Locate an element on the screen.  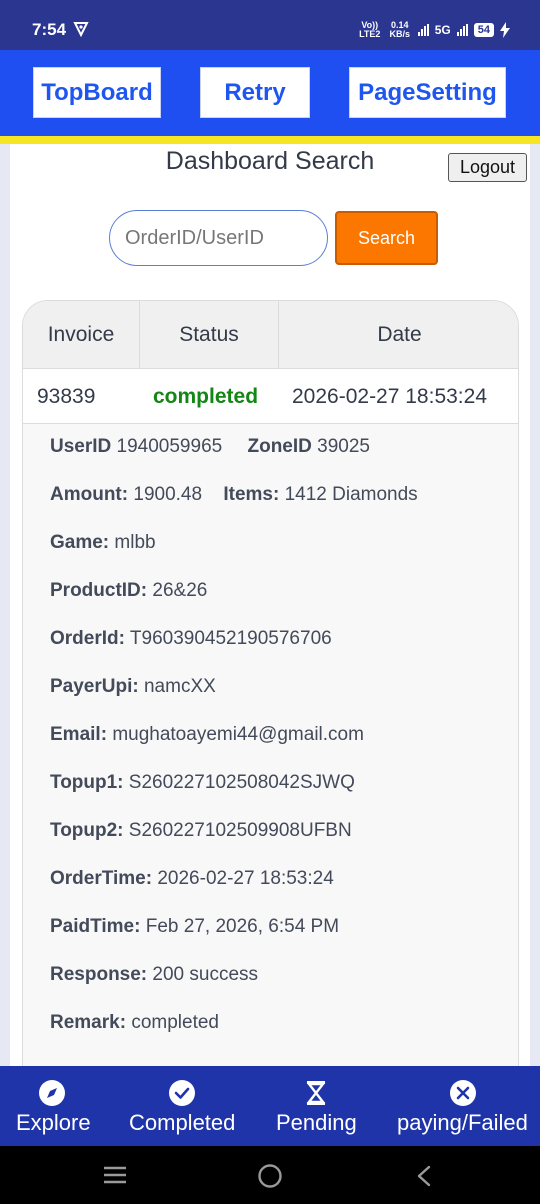
pagesetting-button: PageSetting is located at coordinates (427, 92).